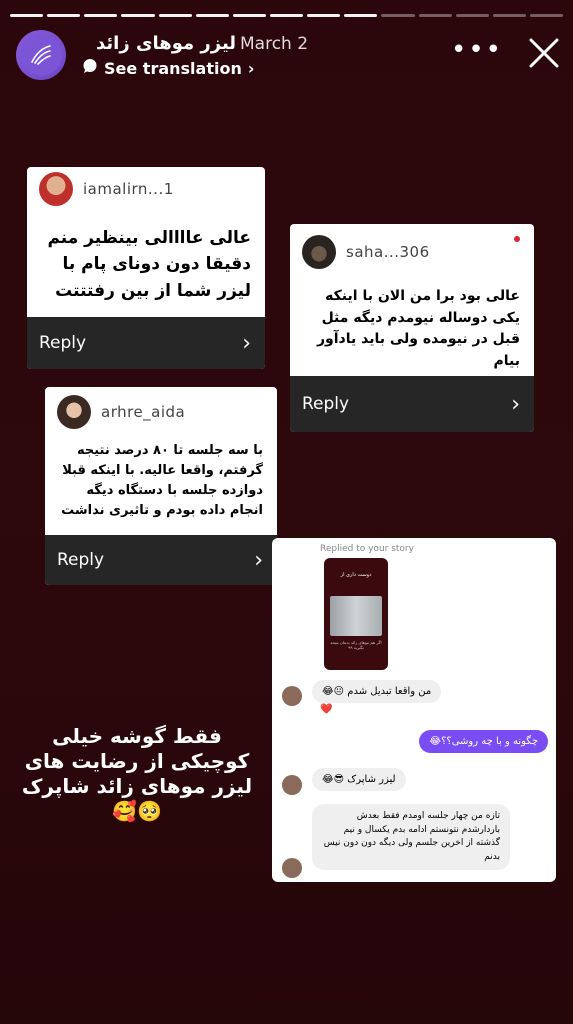  What do you see at coordinates (544, 53) in the screenshot?
I see `close-icon` at bounding box center [544, 53].